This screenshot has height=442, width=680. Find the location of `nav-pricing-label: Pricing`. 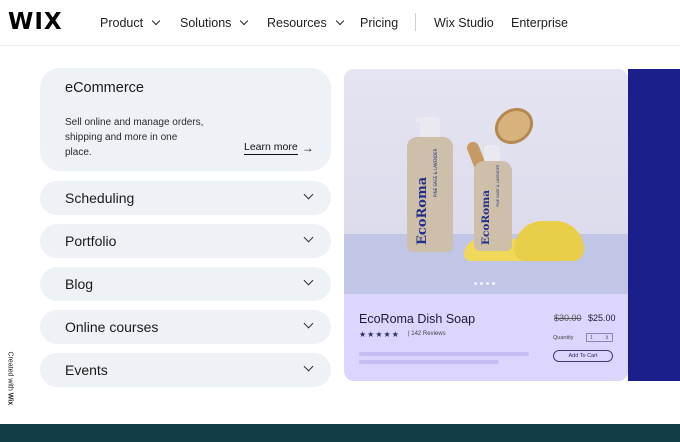

nav-pricing-label: Pricing is located at coordinates (379, 23).